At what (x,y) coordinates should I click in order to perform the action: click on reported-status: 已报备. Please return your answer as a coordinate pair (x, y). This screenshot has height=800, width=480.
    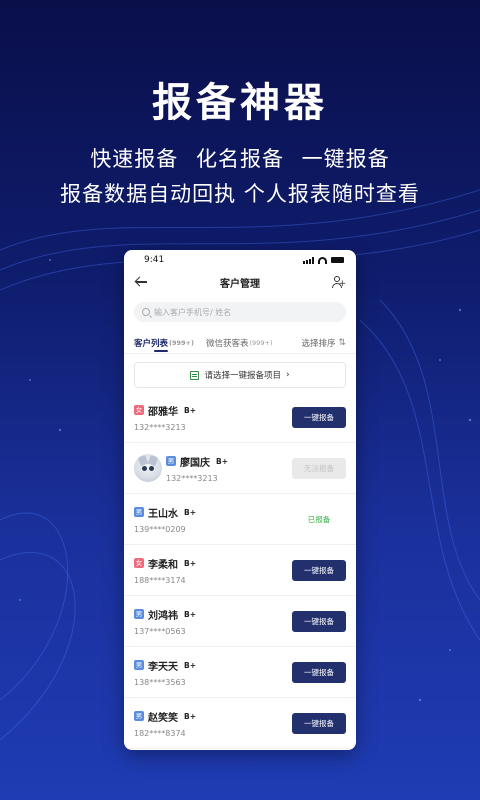
    Looking at the image, I should click on (319, 519).